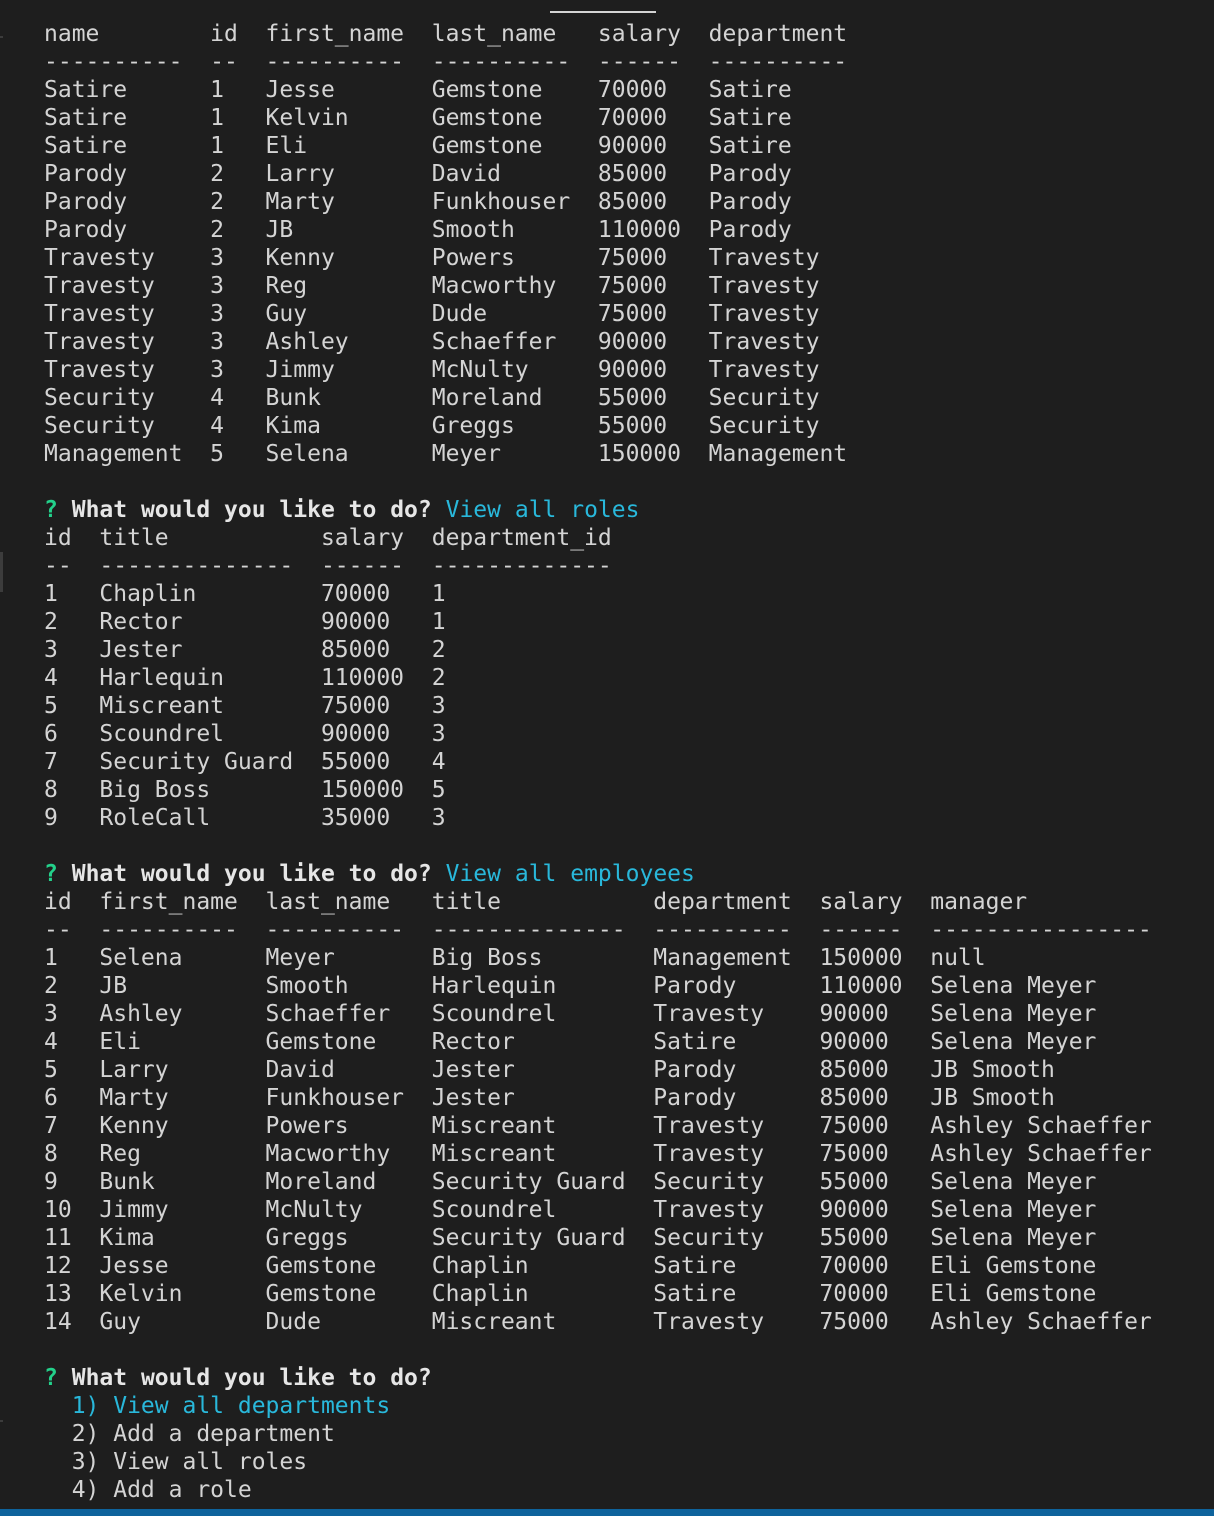  What do you see at coordinates (418, 230) in the screenshot?
I see `output-line: Parody 2 JB Smooth 110000 Parody` at bounding box center [418, 230].